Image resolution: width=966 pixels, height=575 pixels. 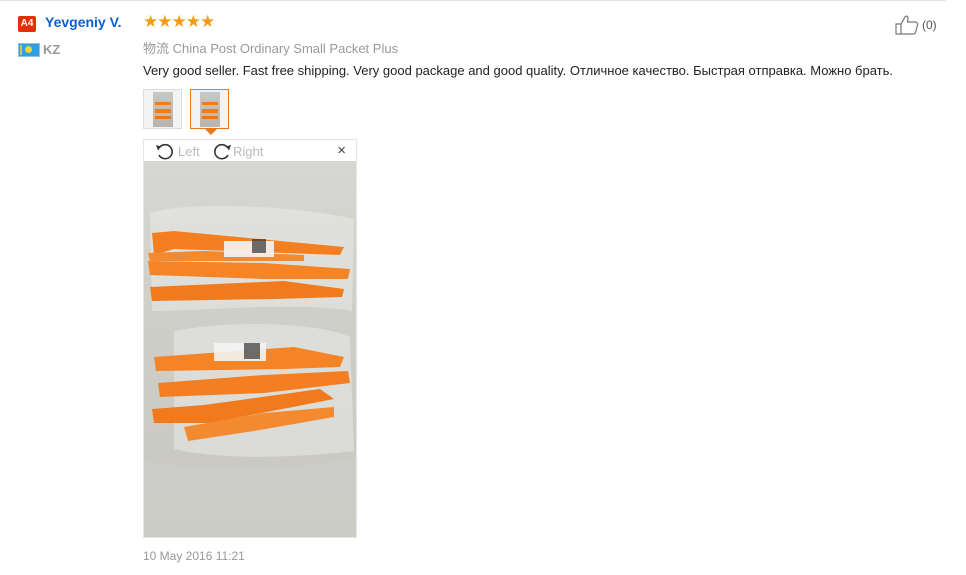 I want to click on selected-thumbnail-pointer, so click(x=211, y=132).